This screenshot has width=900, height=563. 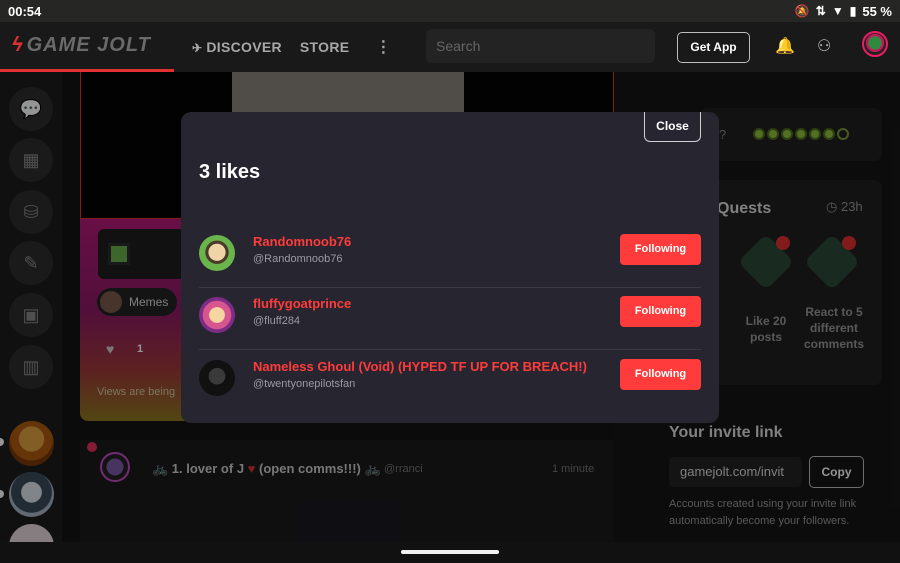 I want to click on battery-level: 55 %, so click(x=877, y=11).